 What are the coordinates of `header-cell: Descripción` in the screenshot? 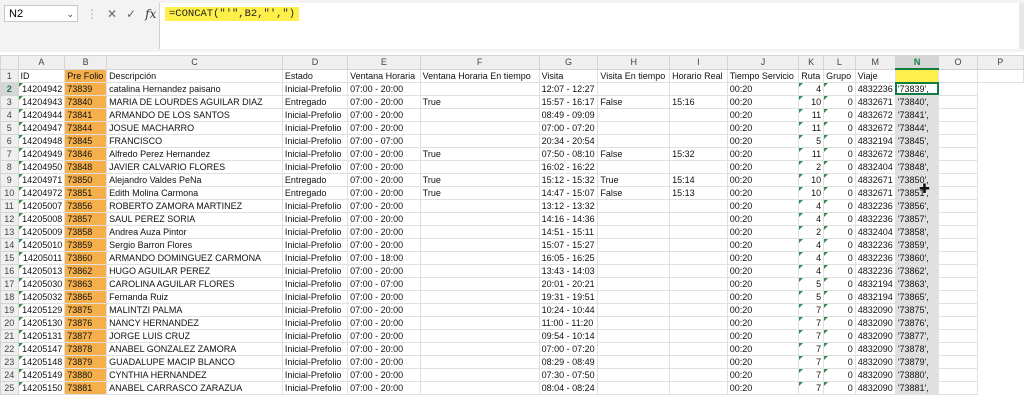 It's located at (194, 75).